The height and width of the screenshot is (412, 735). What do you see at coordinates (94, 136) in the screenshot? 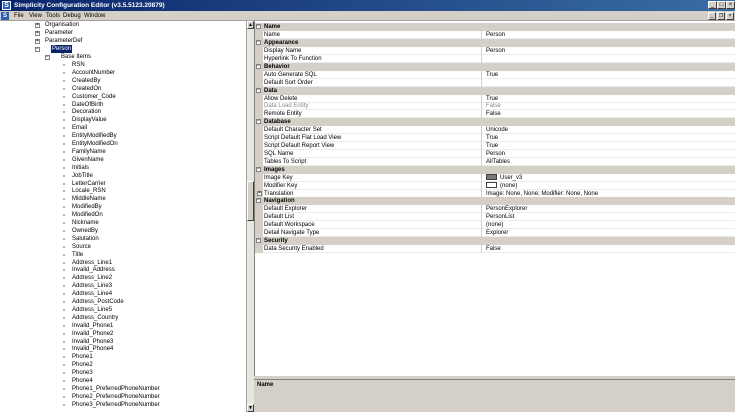
I see `tree-item-entitymodifiedby: EntityModifiedBy` at bounding box center [94, 136].